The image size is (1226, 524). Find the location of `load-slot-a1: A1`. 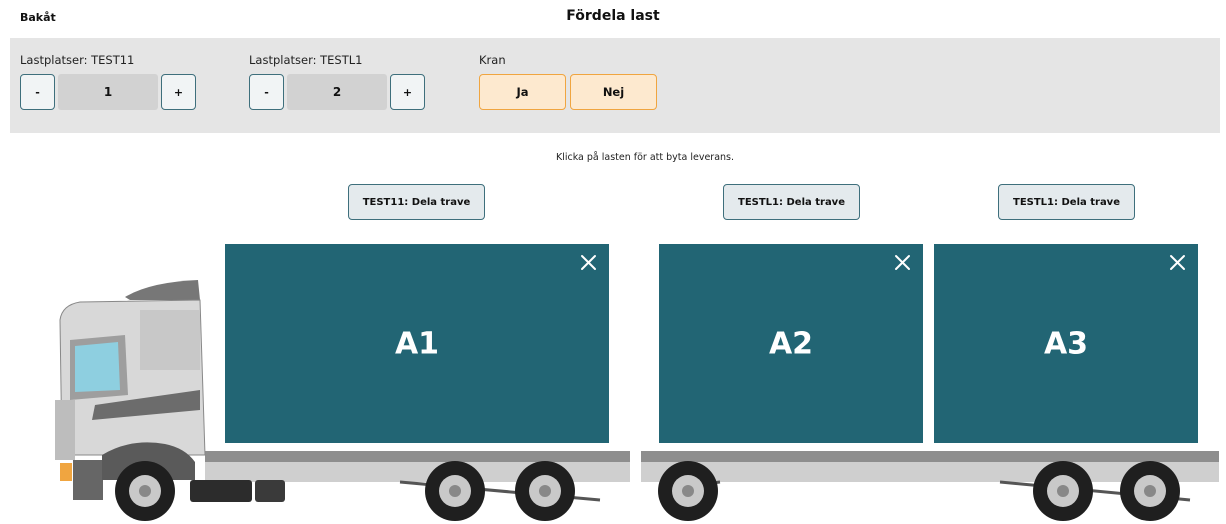

load-slot-a1: A1 is located at coordinates (417, 343).